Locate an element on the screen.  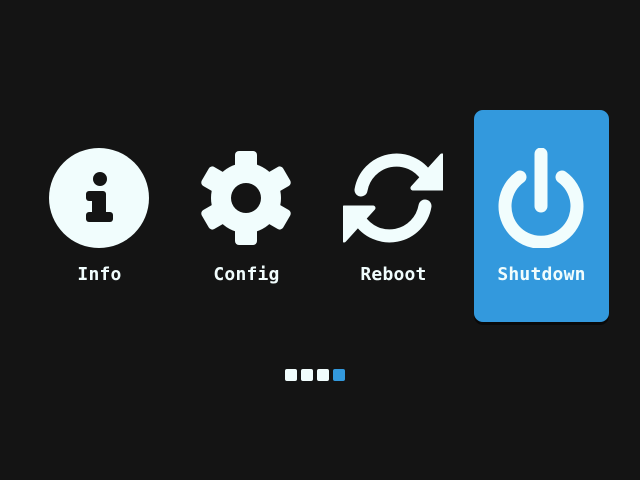
menu-item-label: Shutdown is located at coordinates (541, 274).